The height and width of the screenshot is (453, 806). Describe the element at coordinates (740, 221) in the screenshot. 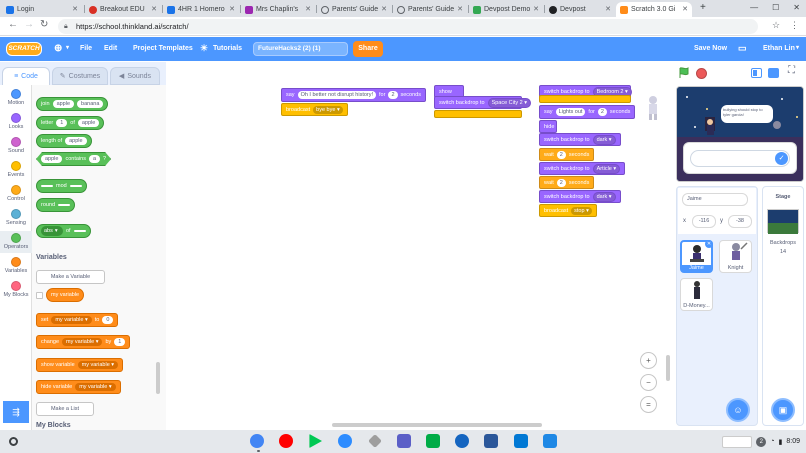

I see `sprite-y-input: -38` at that location.